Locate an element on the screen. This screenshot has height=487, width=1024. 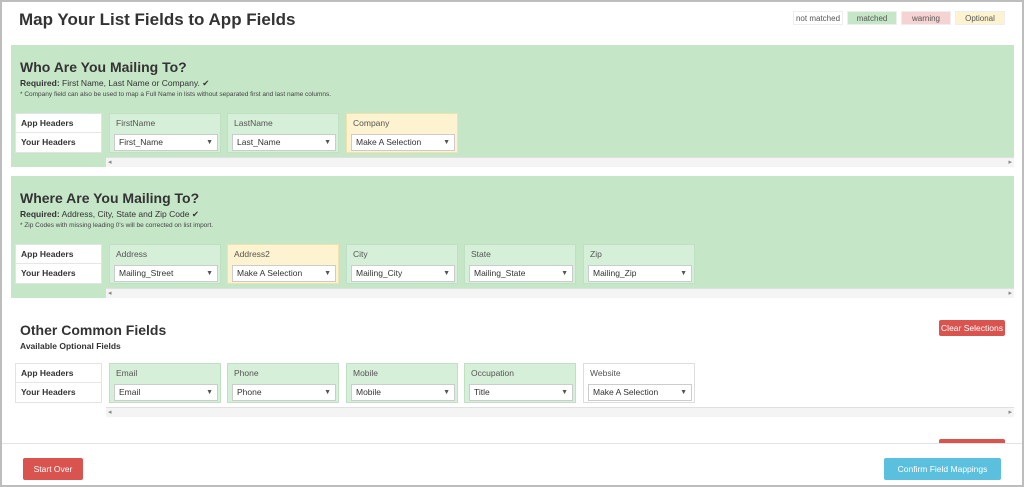
field-header: Company is located at coordinates (371, 123).